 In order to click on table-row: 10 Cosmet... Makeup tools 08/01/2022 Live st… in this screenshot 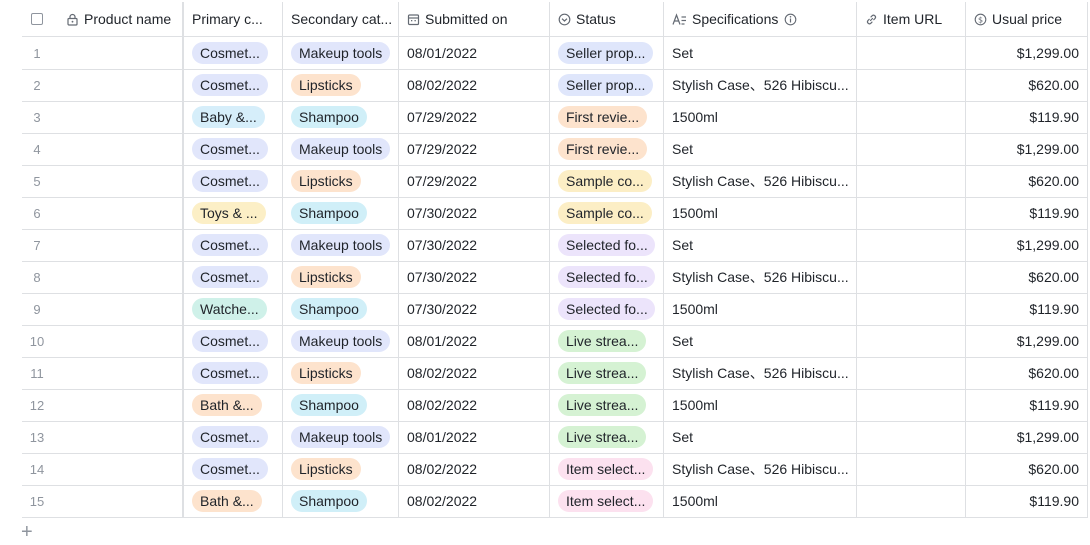, I will do `click(555, 341)`.